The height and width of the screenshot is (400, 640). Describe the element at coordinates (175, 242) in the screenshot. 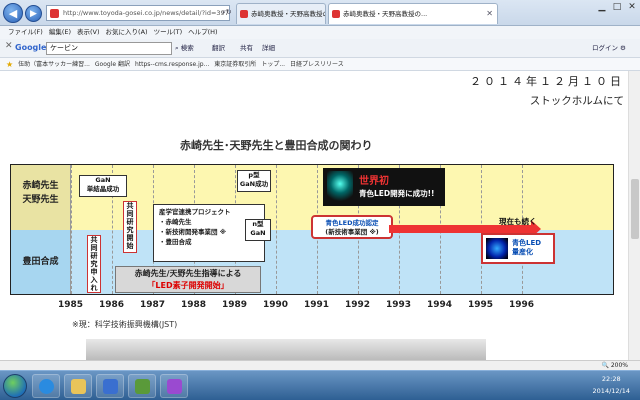

I see `project-item: ・豊田合成` at that location.